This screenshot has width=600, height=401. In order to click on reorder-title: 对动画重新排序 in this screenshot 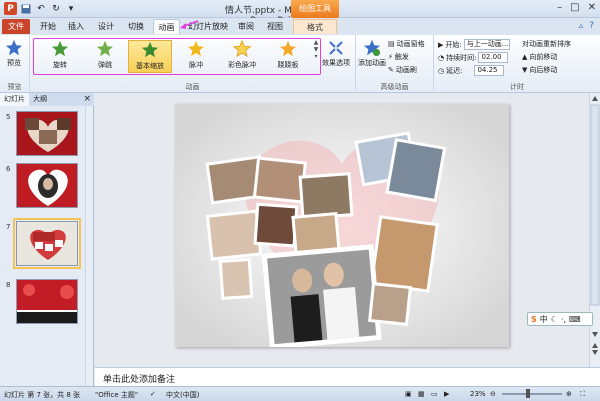, I will do `click(546, 44)`.